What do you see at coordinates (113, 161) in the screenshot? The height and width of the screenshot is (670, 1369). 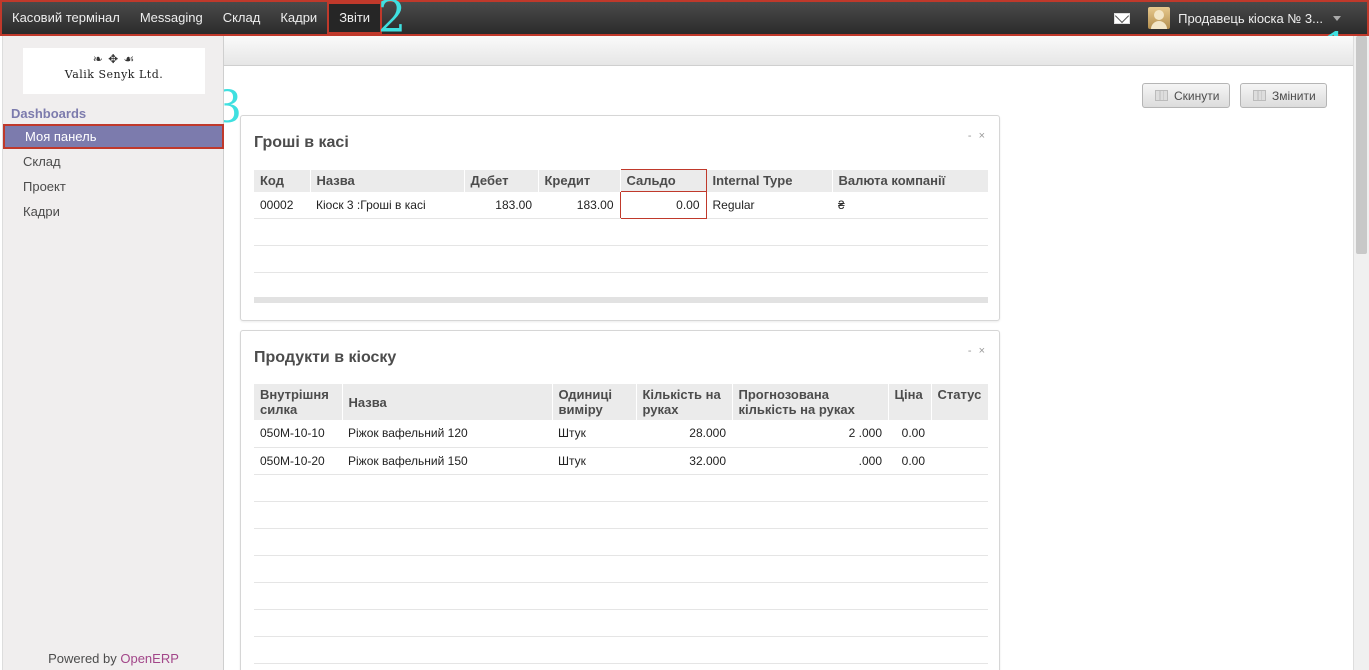 I see `sidebar-item-warehouse: Склад` at bounding box center [113, 161].